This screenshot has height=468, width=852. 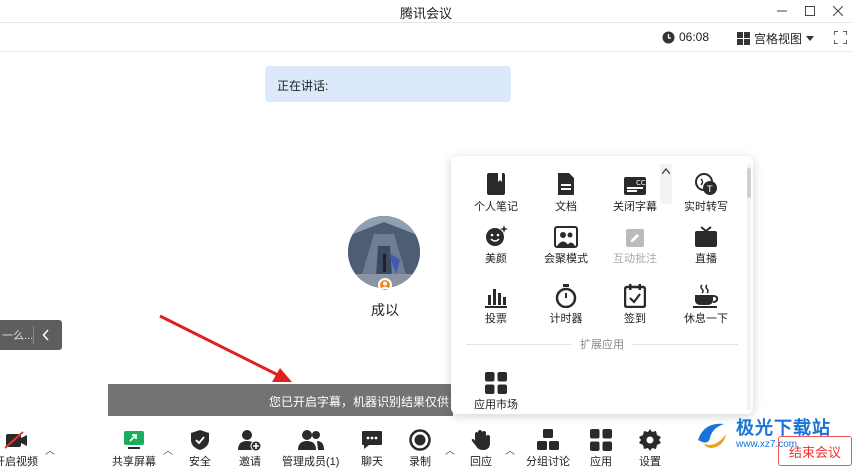 I want to click on watermark-logo: 极光下载站 www.xz7.com, so click(x=769, y=434).